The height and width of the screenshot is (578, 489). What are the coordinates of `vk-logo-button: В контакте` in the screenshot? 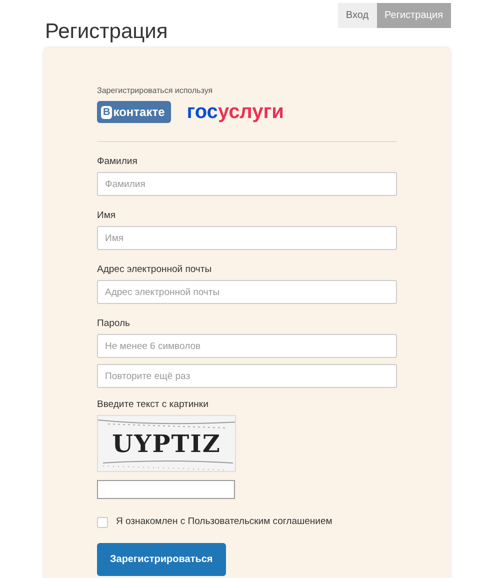 It's located at (134, 112).